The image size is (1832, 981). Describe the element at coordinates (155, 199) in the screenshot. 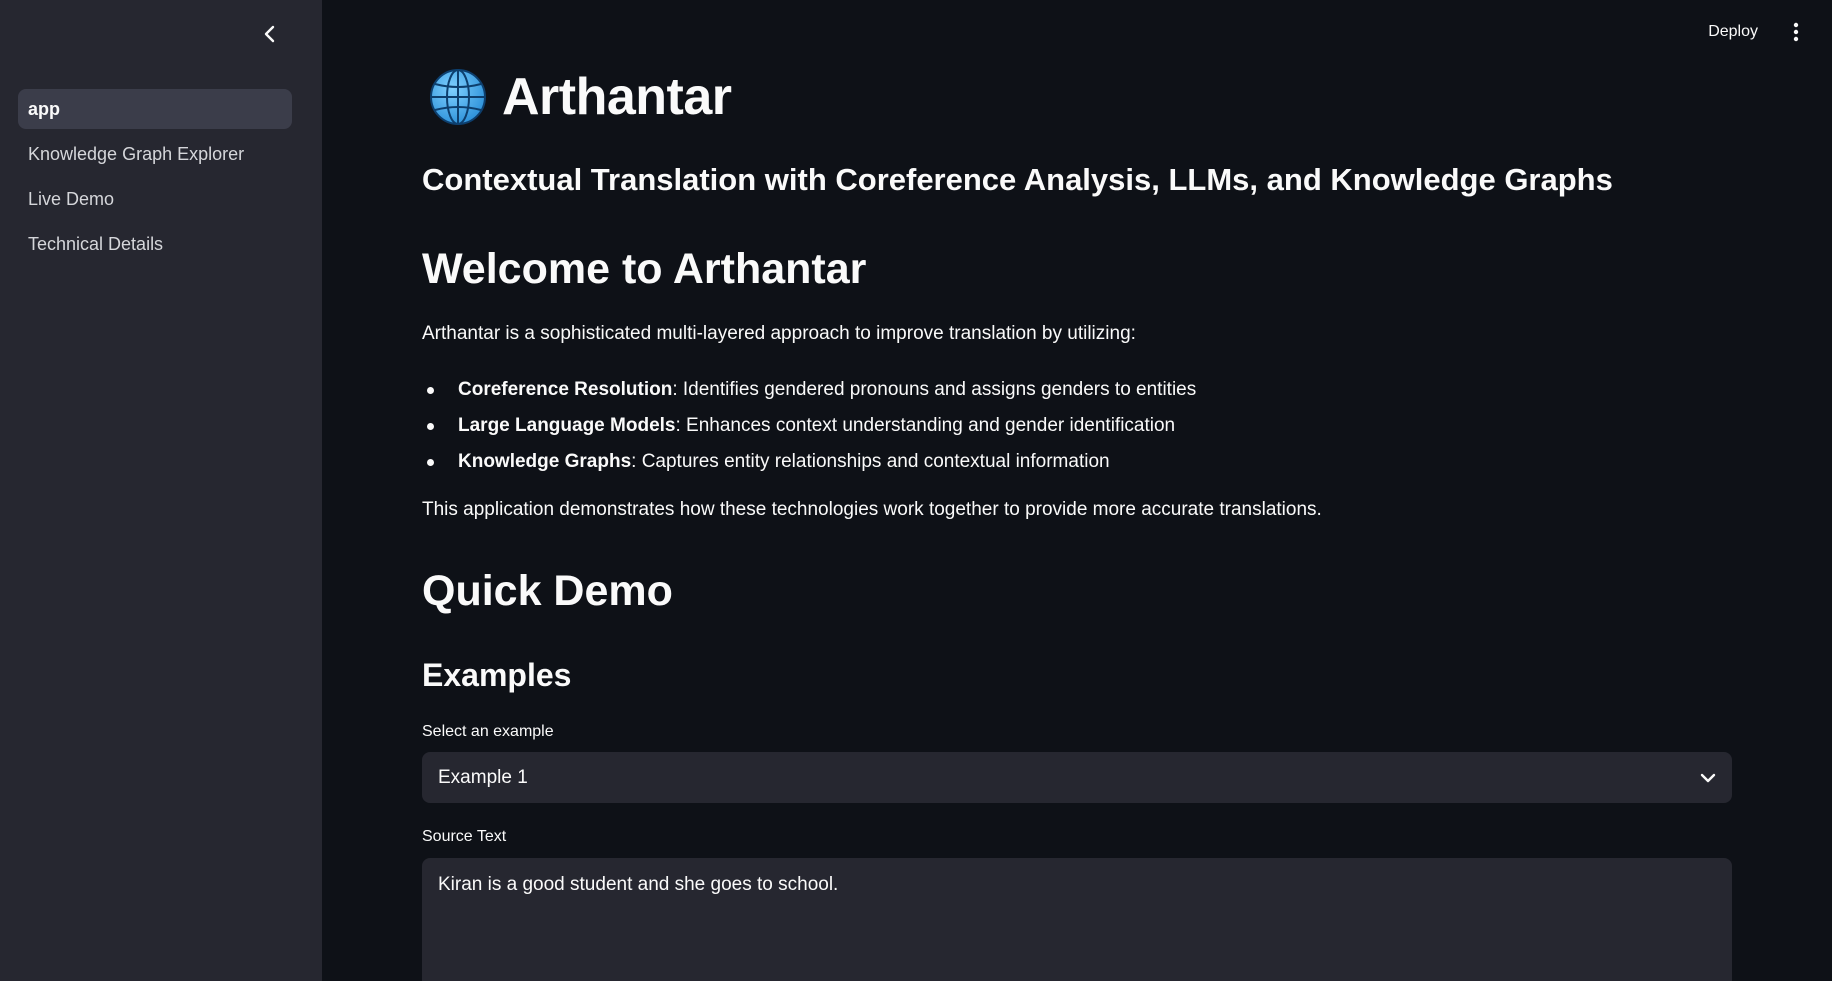

I see `sidebar-item-live-demo: Live Demo` at that location.